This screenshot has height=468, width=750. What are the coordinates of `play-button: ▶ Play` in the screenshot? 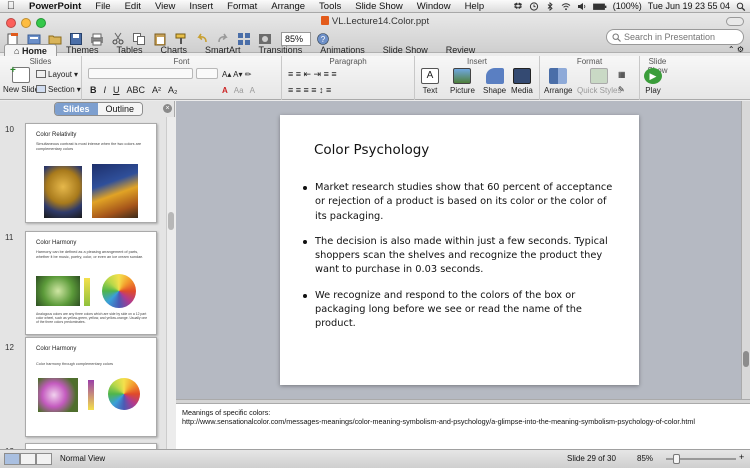 It's located at (653, 81).